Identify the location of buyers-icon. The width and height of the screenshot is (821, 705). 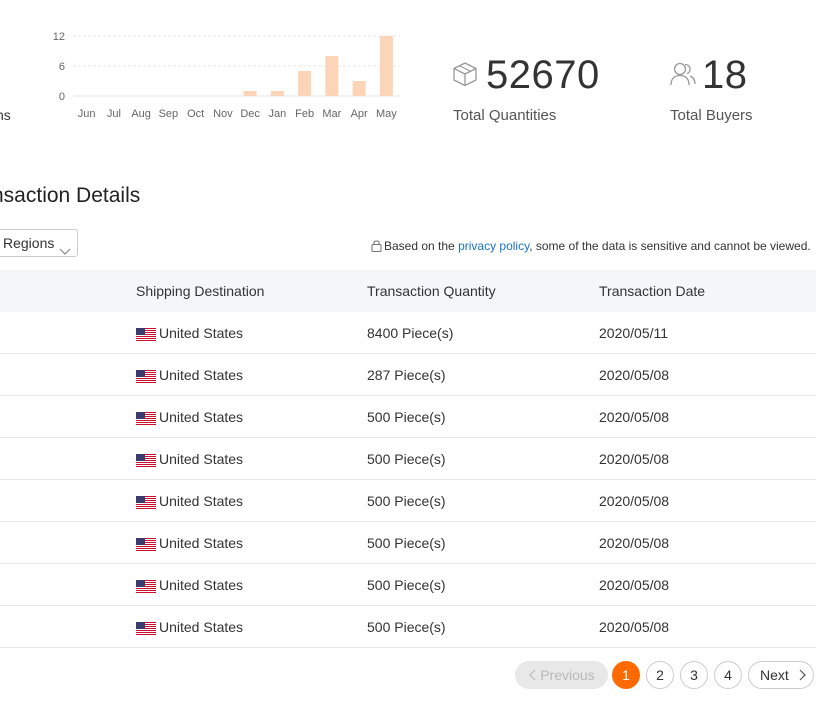
(683, 76).